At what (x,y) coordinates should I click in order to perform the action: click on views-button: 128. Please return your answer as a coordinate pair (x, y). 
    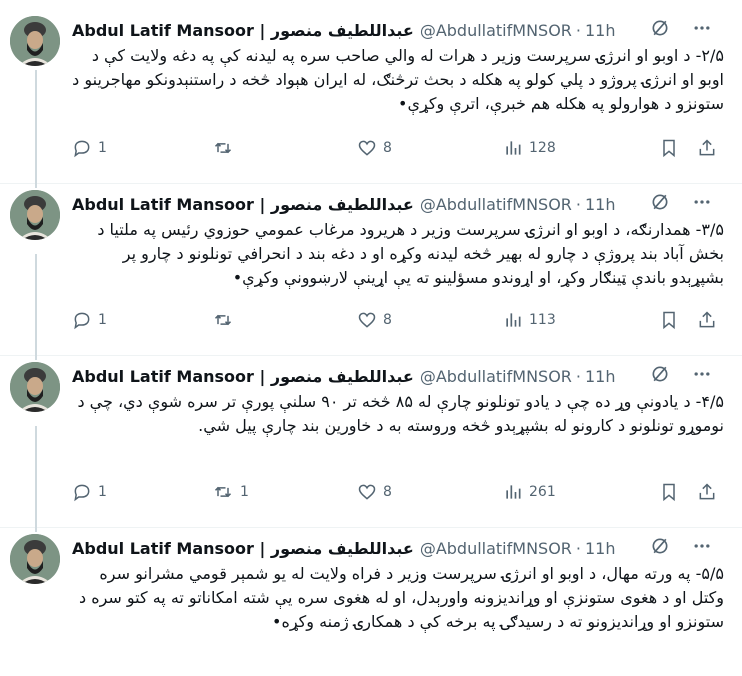
    Looking at the image, I should click on (581, 148).